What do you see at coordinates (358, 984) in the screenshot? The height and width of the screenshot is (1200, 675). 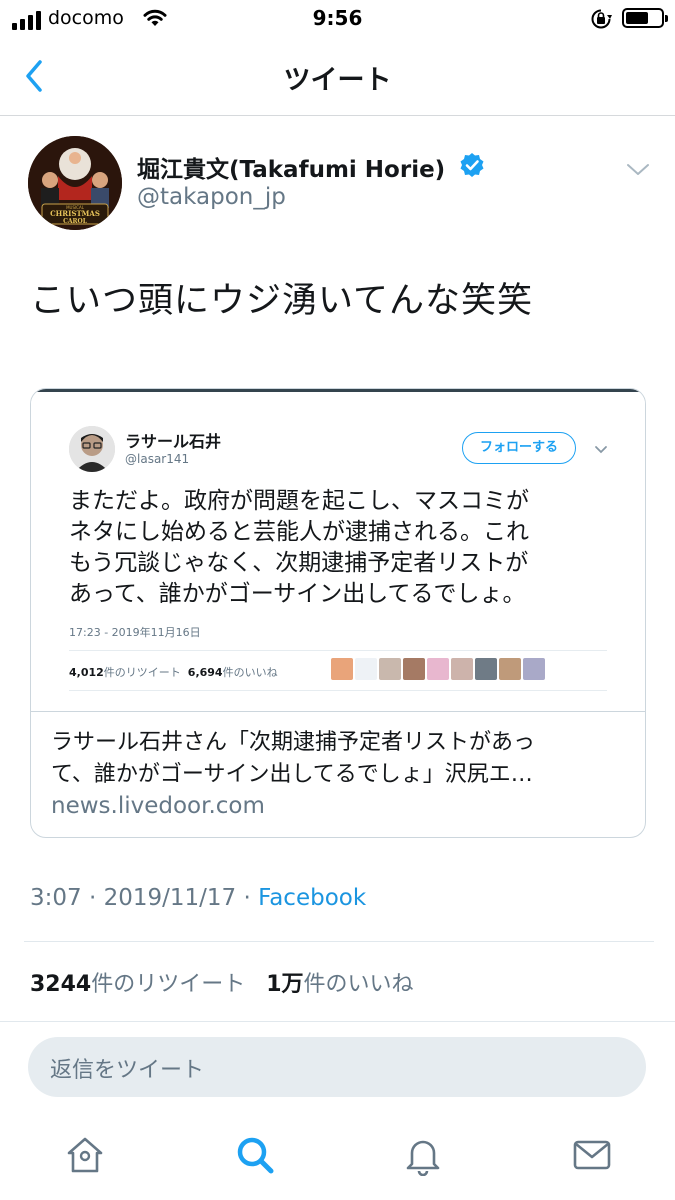 I see `like-label: 件のいいね` at bounding box center [358, 984].